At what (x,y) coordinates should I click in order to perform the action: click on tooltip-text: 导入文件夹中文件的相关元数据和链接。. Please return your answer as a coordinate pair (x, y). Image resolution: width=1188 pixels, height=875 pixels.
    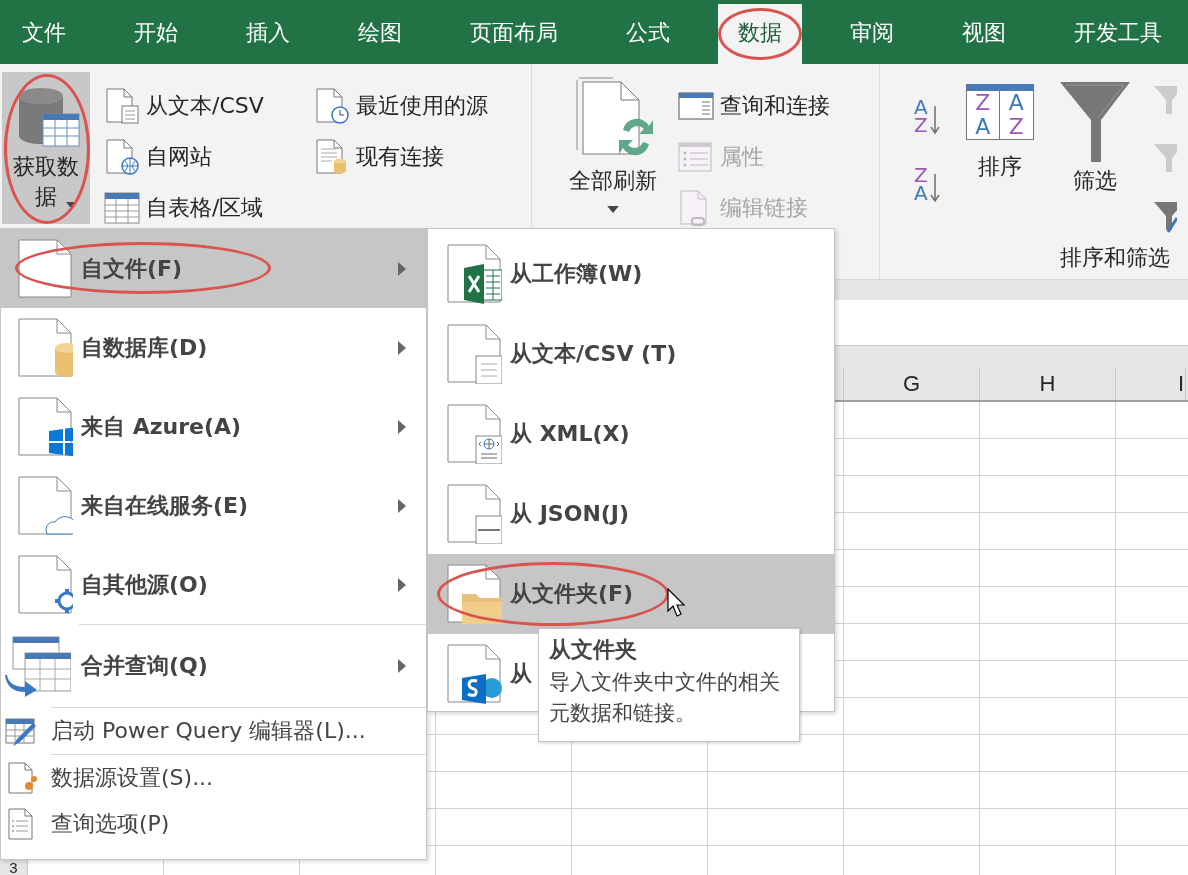
    Looking at the image, I should click on (665, 698).